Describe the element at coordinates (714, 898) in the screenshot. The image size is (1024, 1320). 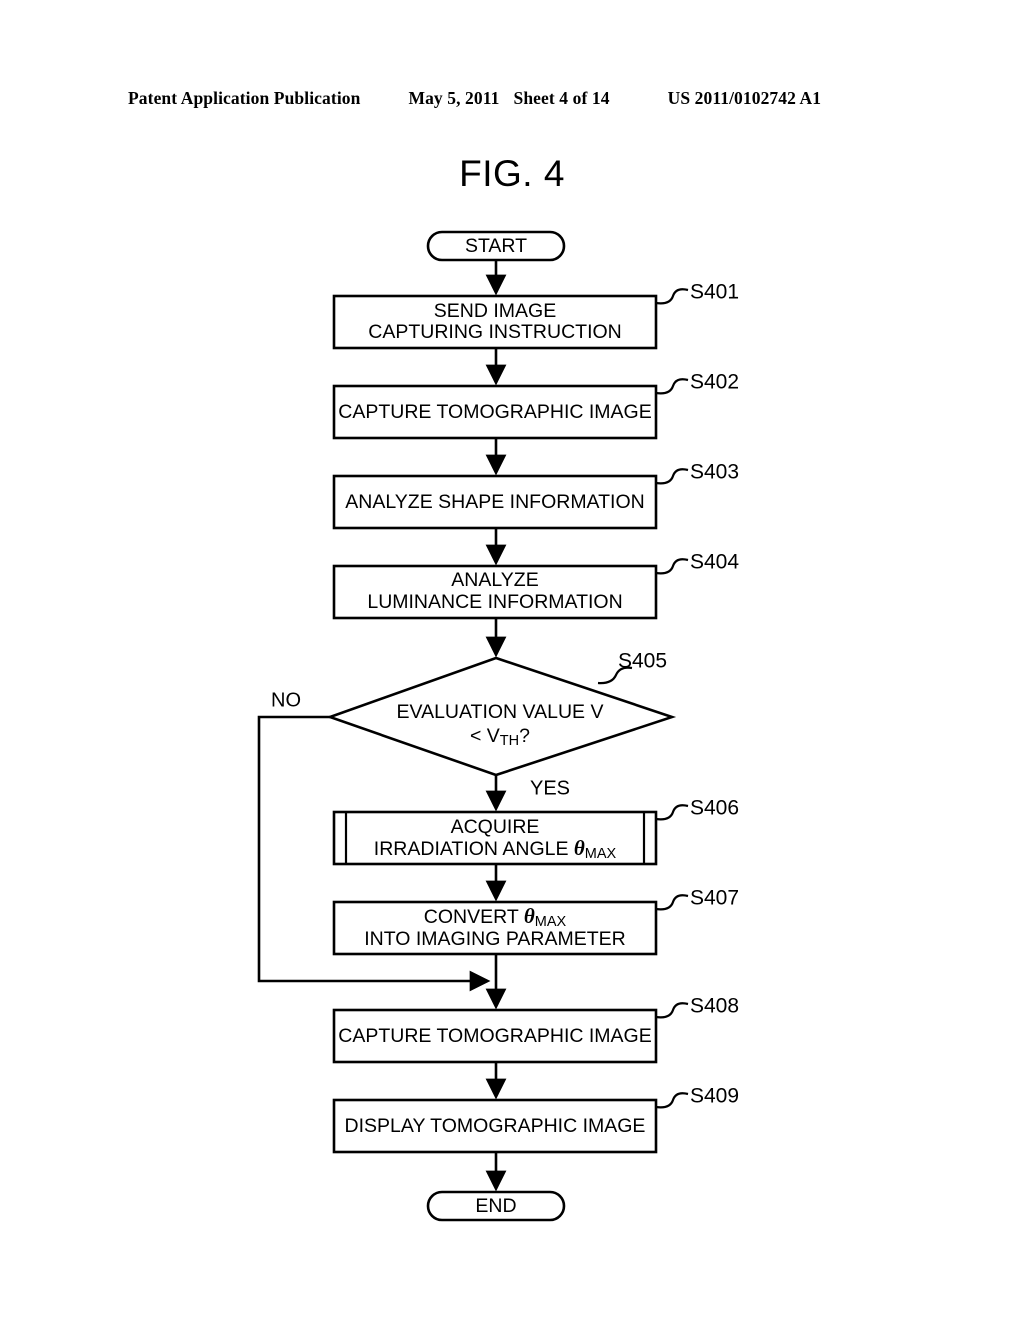
I see `step-label-s407: S407` at that location.